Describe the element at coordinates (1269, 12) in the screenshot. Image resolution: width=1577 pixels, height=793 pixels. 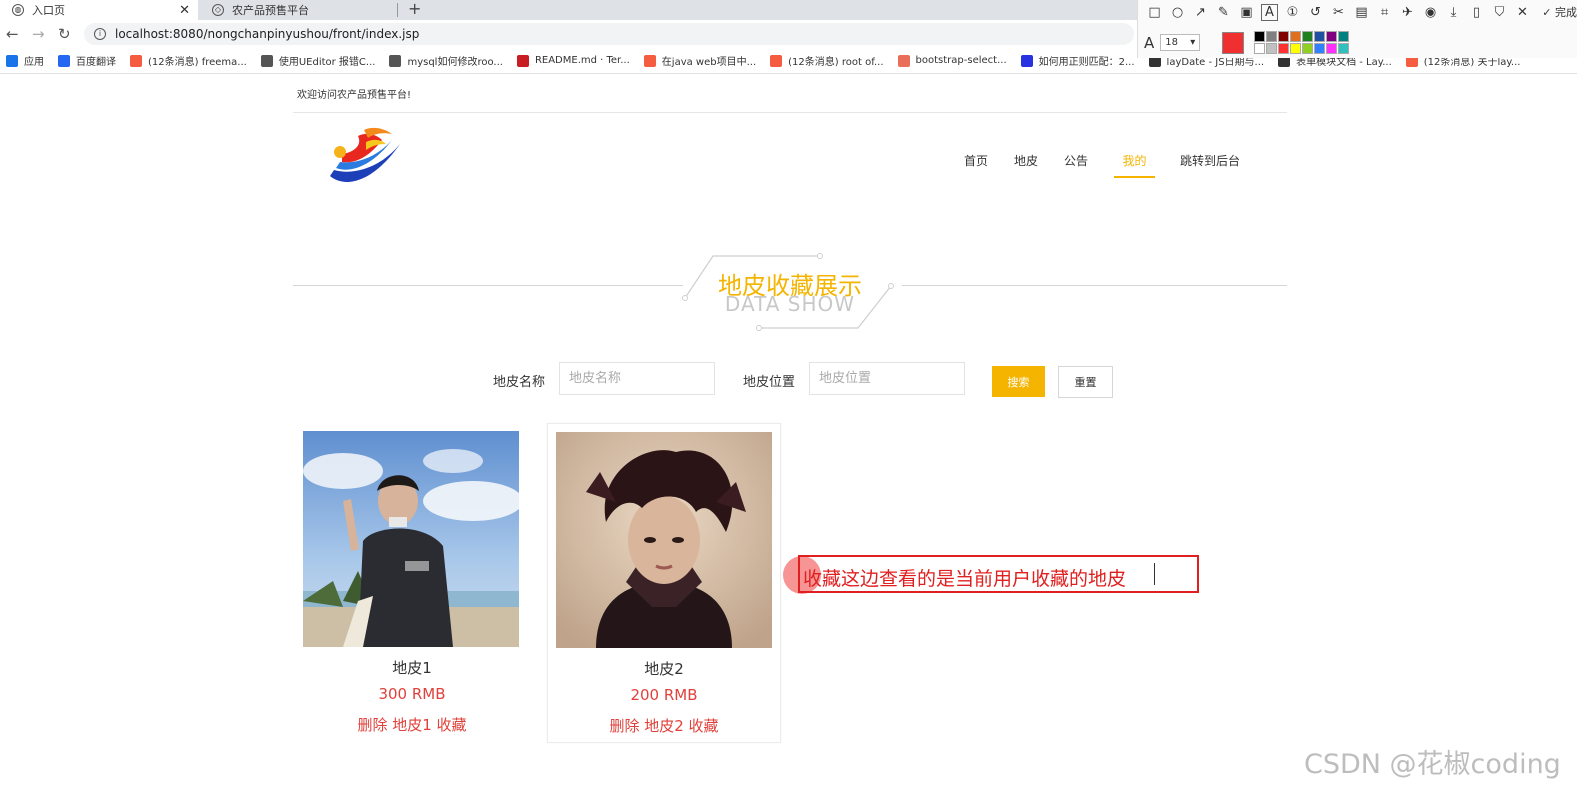
I see `text-tool-icon: A` at that location.